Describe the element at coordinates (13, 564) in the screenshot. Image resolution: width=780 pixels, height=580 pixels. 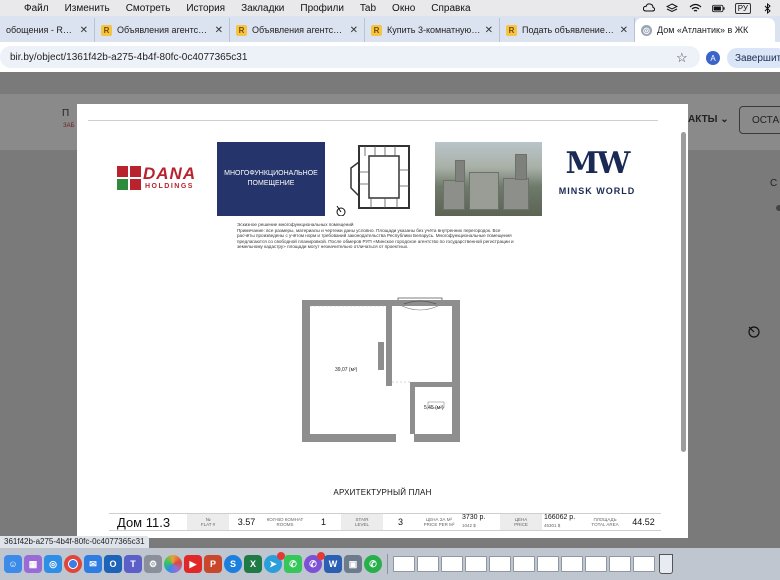
I see `finder-icon: ☺` at that location.